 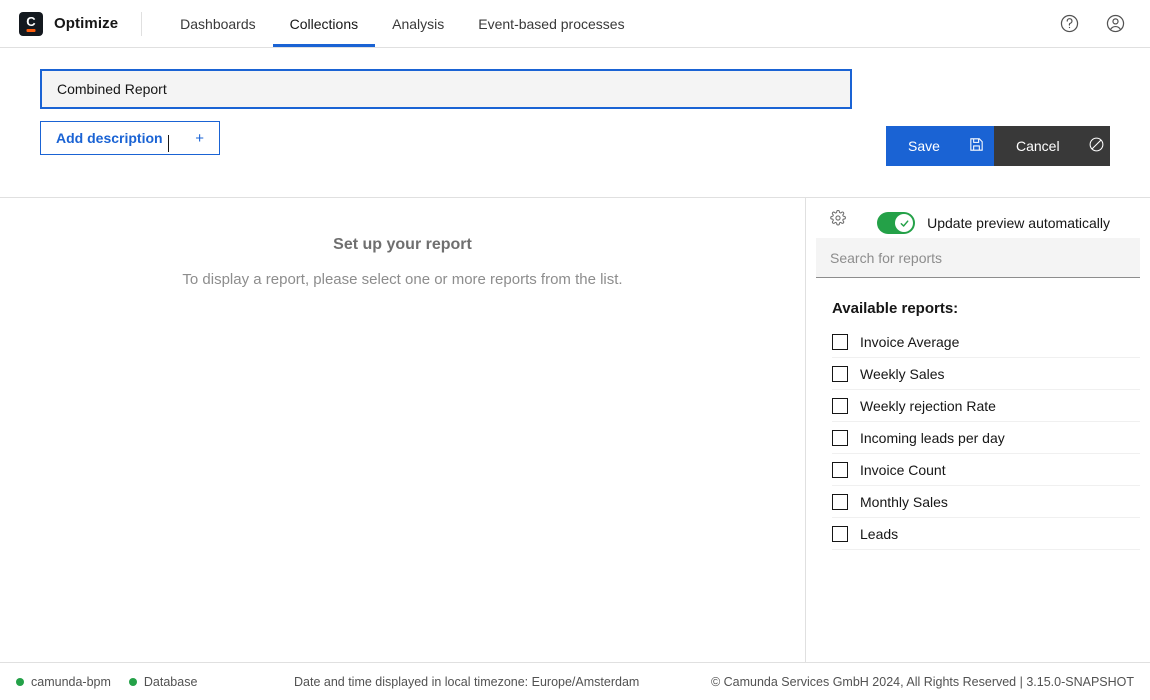 What do you see at coordinates (932, 437) in the screenshot?
I see `report-label: Incoming leads per day` at bounding box center [932, 437].